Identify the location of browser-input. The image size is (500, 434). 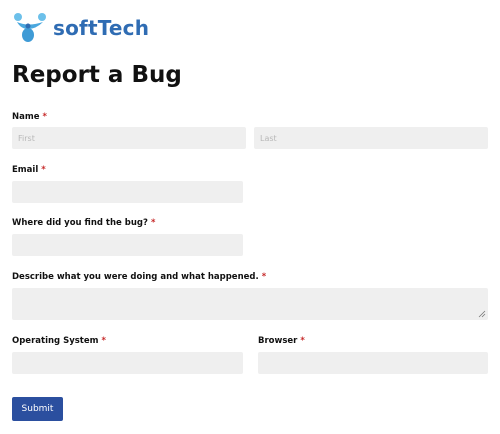
(373, 363).